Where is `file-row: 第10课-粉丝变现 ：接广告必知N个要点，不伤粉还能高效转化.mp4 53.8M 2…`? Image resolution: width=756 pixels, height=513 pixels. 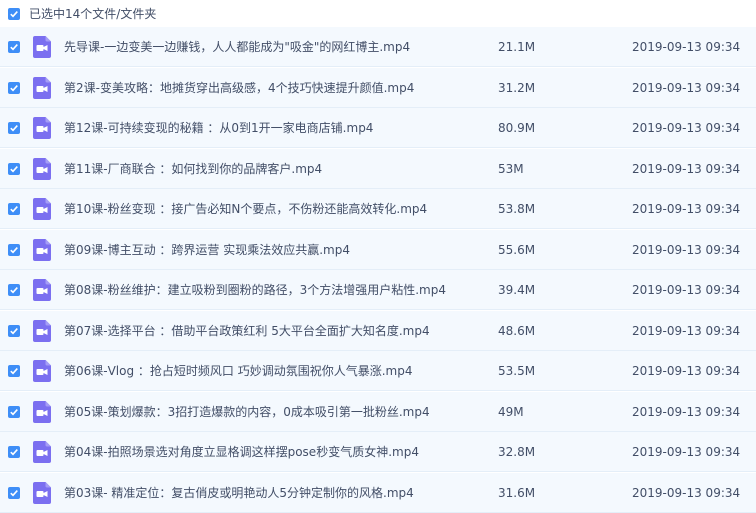 file-row: 第10课-粉丝变现 ：接广告必知N个要点，不伤粉还能高效转化.mp4 53.8M 2… is located at coordinates (378, 209).